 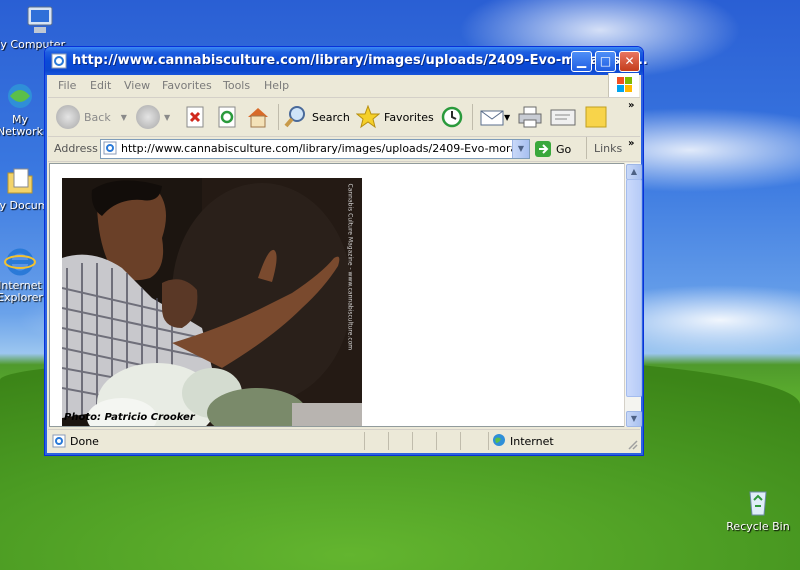 I want to click on resize-grip-icon, so click(x=632, y=444).